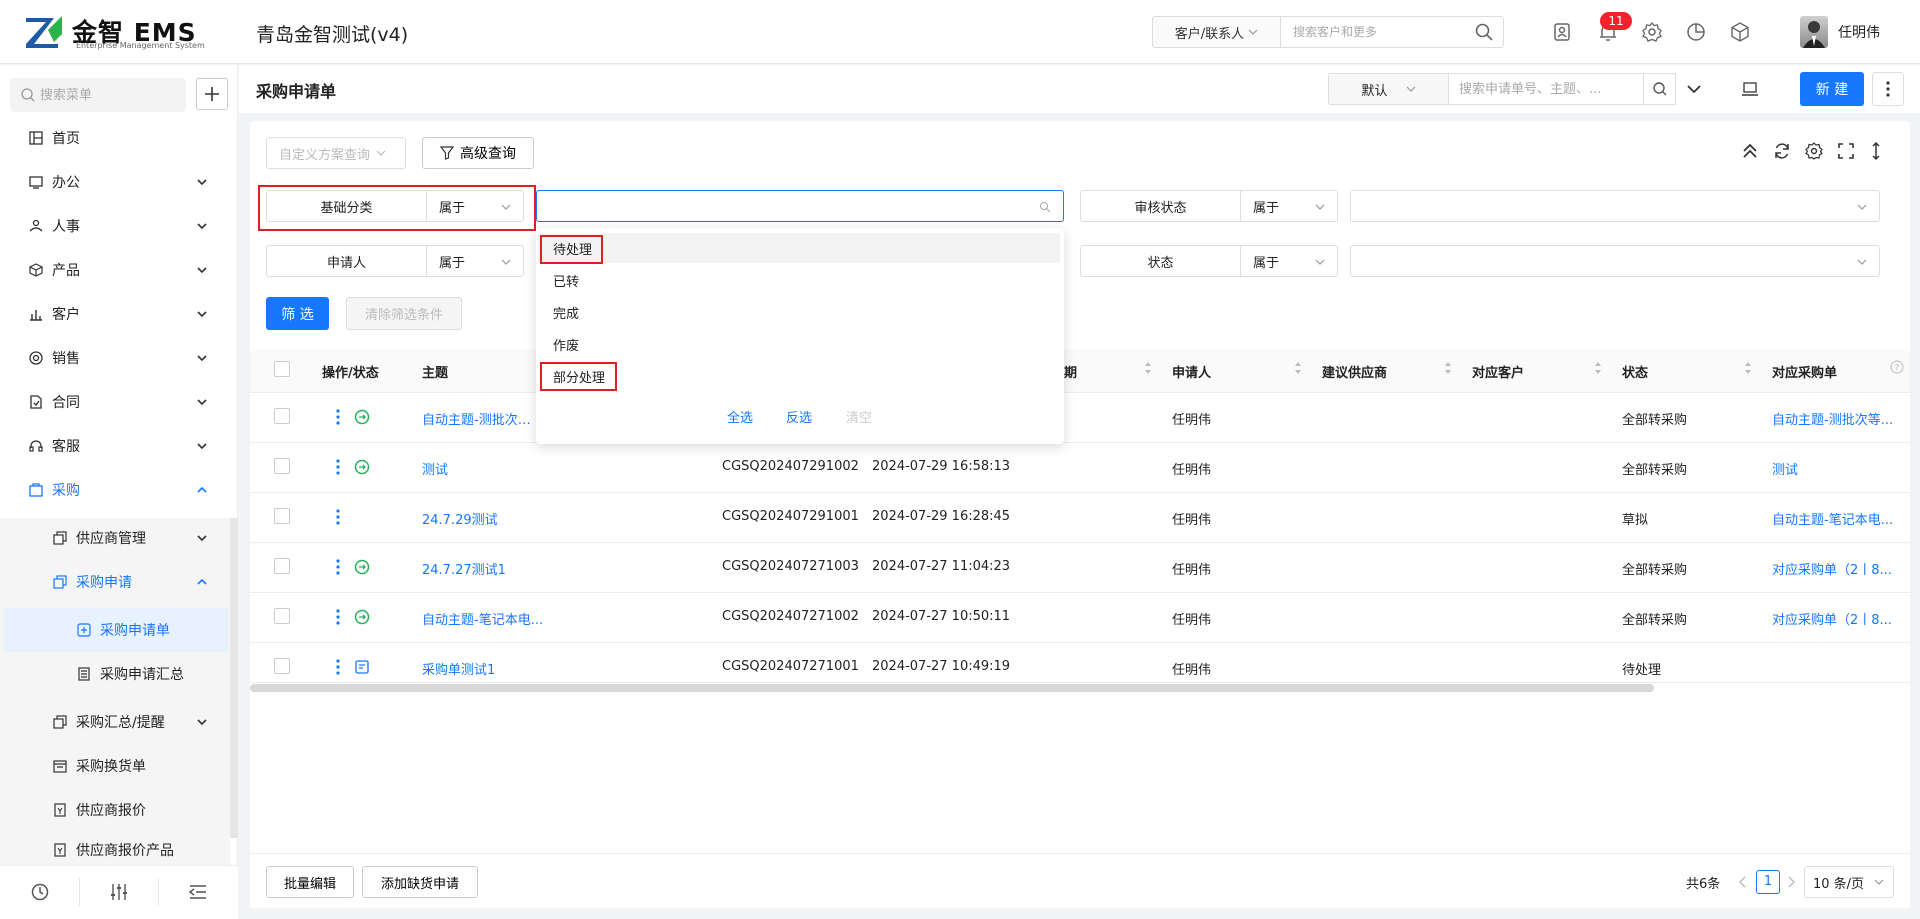  Describe the element at coordinates (859, 416) in the screenshot. I see `clear-selection-link: 清空` at that location.